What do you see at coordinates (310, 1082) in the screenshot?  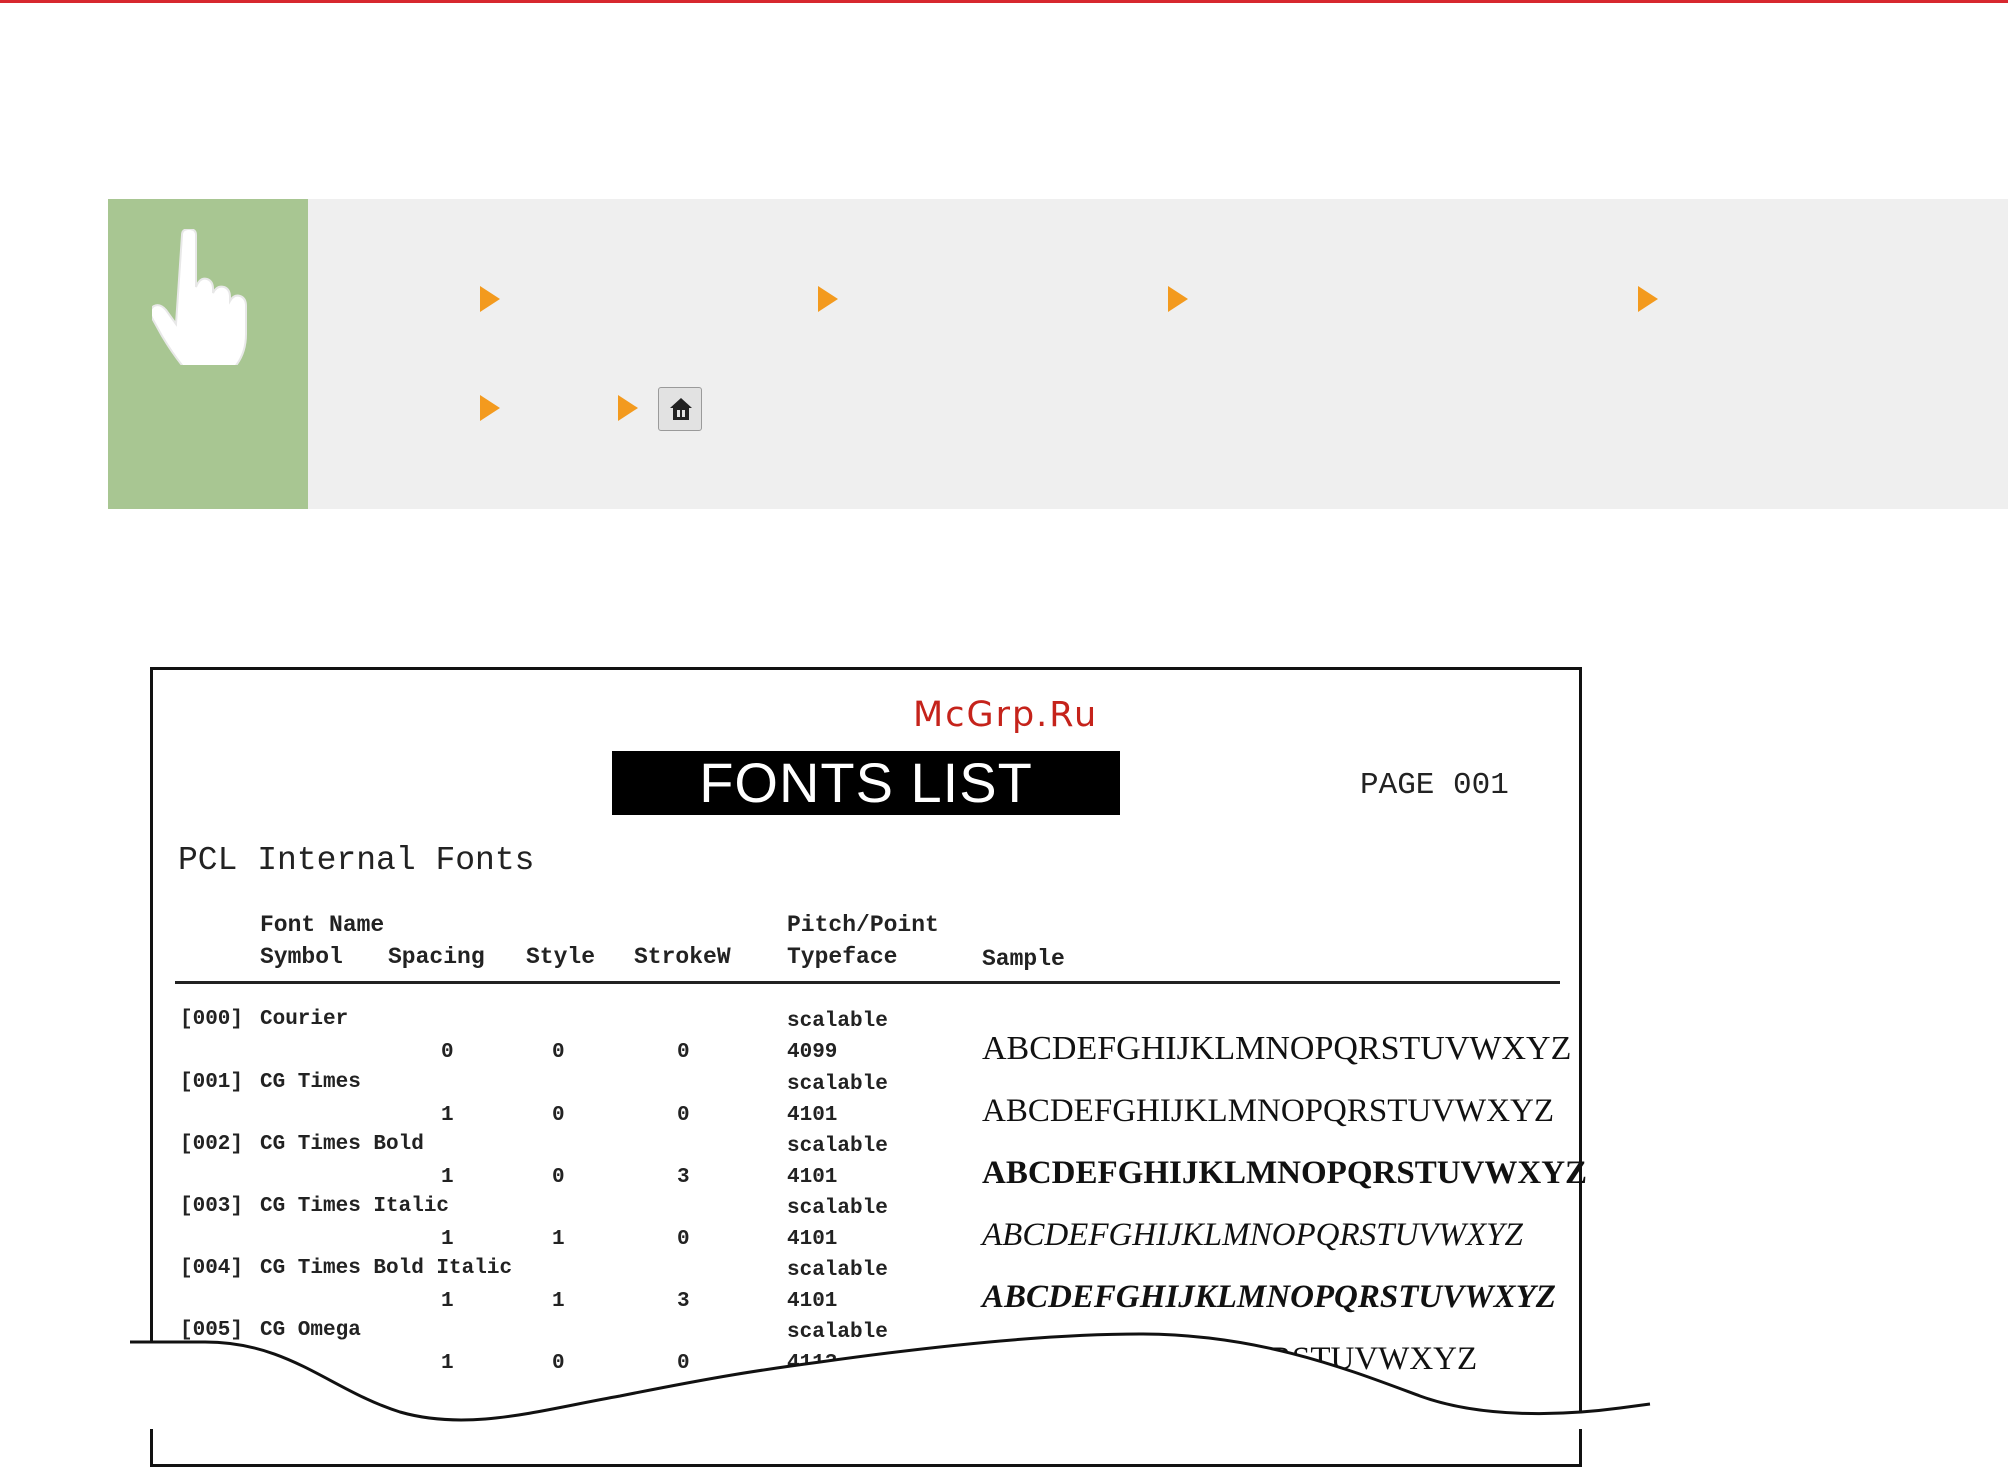 I see `font-name: CG Times` at bounding box center [310, 1082].